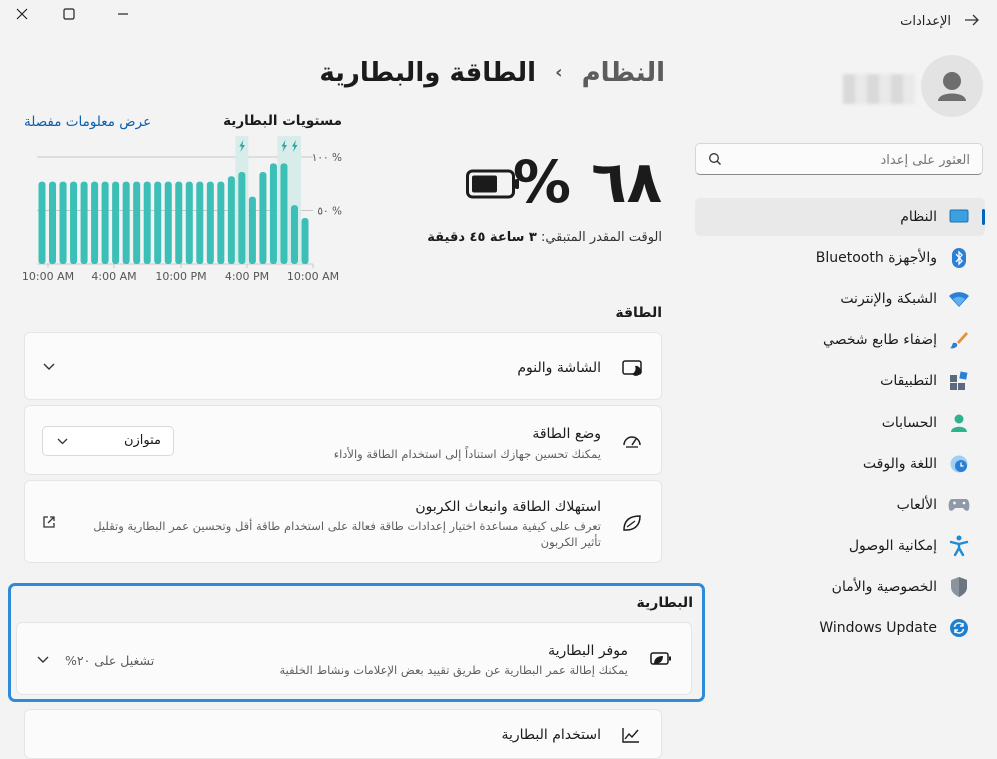 The image size is (997, 759). I want to click on sidebar-item-10: Windows Update, so click(840, 628).